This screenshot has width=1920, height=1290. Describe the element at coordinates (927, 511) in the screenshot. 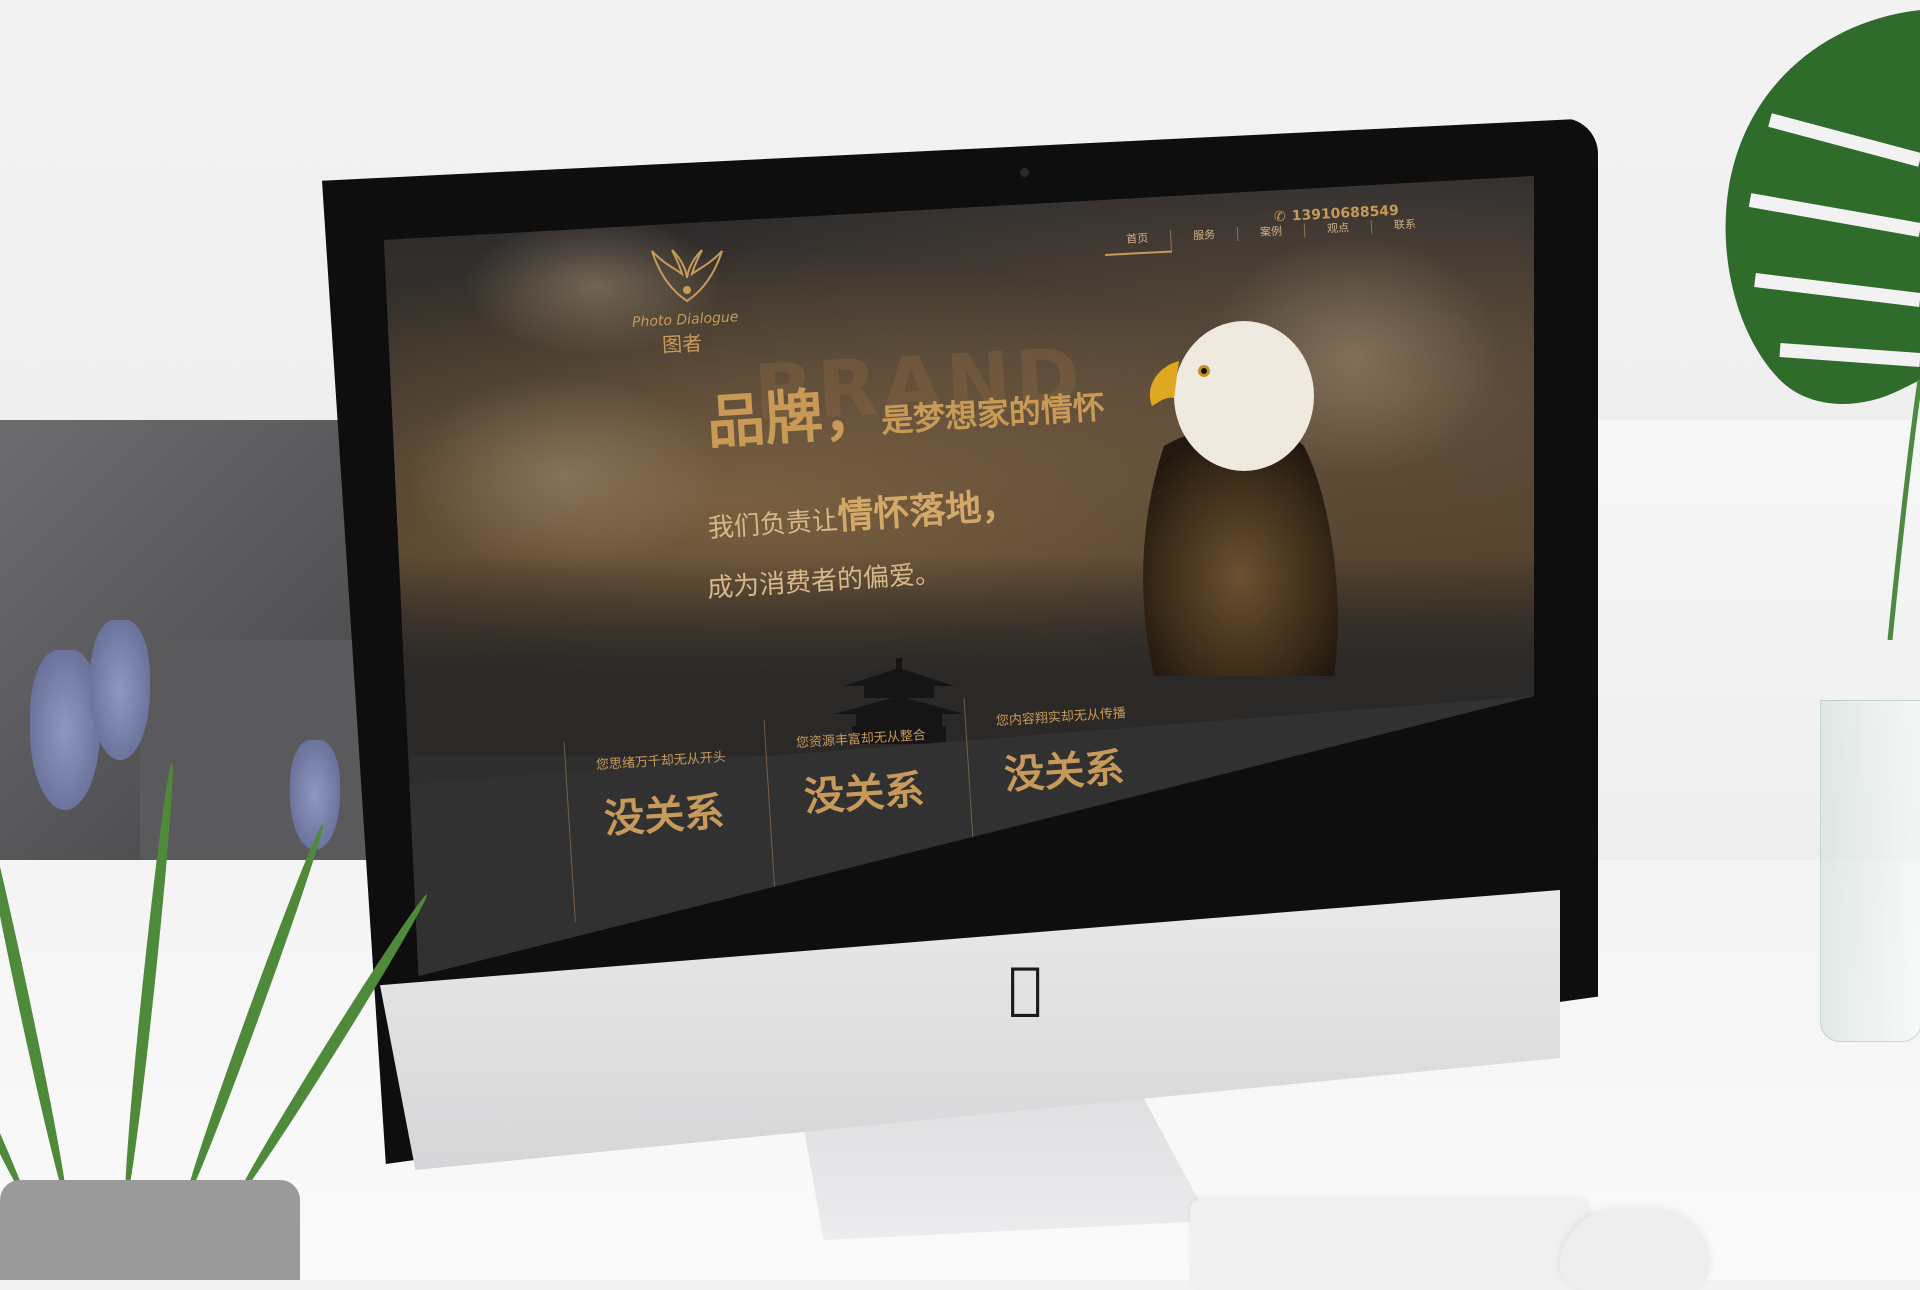

I see `subline-bold: 情怀落地，` at that location.